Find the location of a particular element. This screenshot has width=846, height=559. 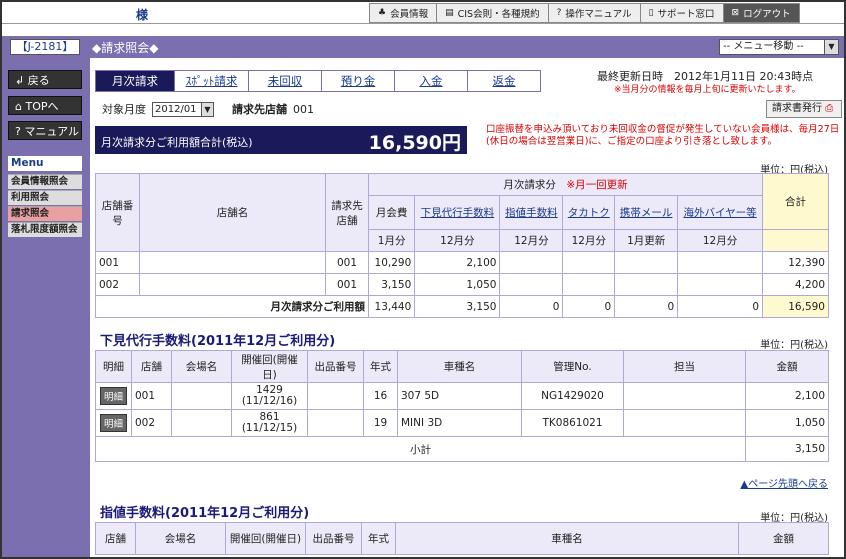

billing-shop-value: 001 is located at coordinates (303, 109).